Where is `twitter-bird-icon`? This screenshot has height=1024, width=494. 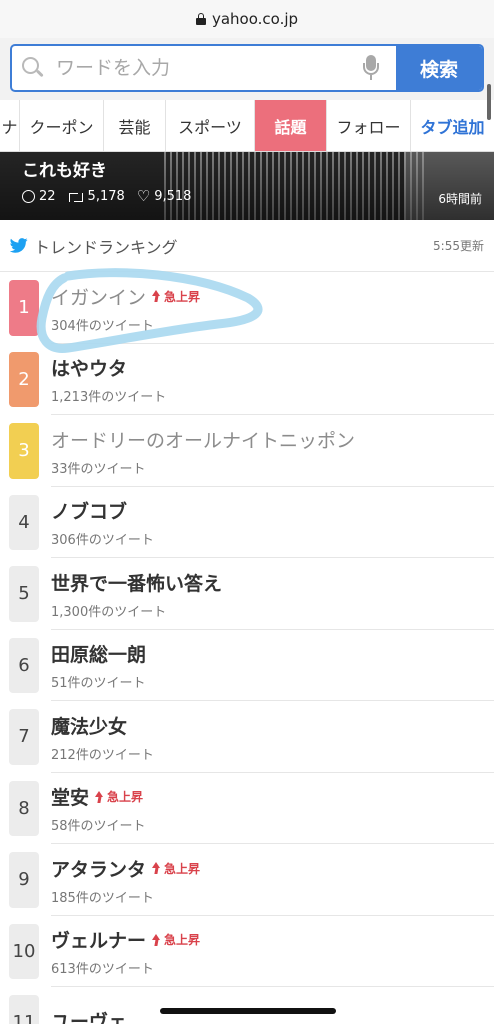 twitter-bird-icon is located at coordinates (19, 245).